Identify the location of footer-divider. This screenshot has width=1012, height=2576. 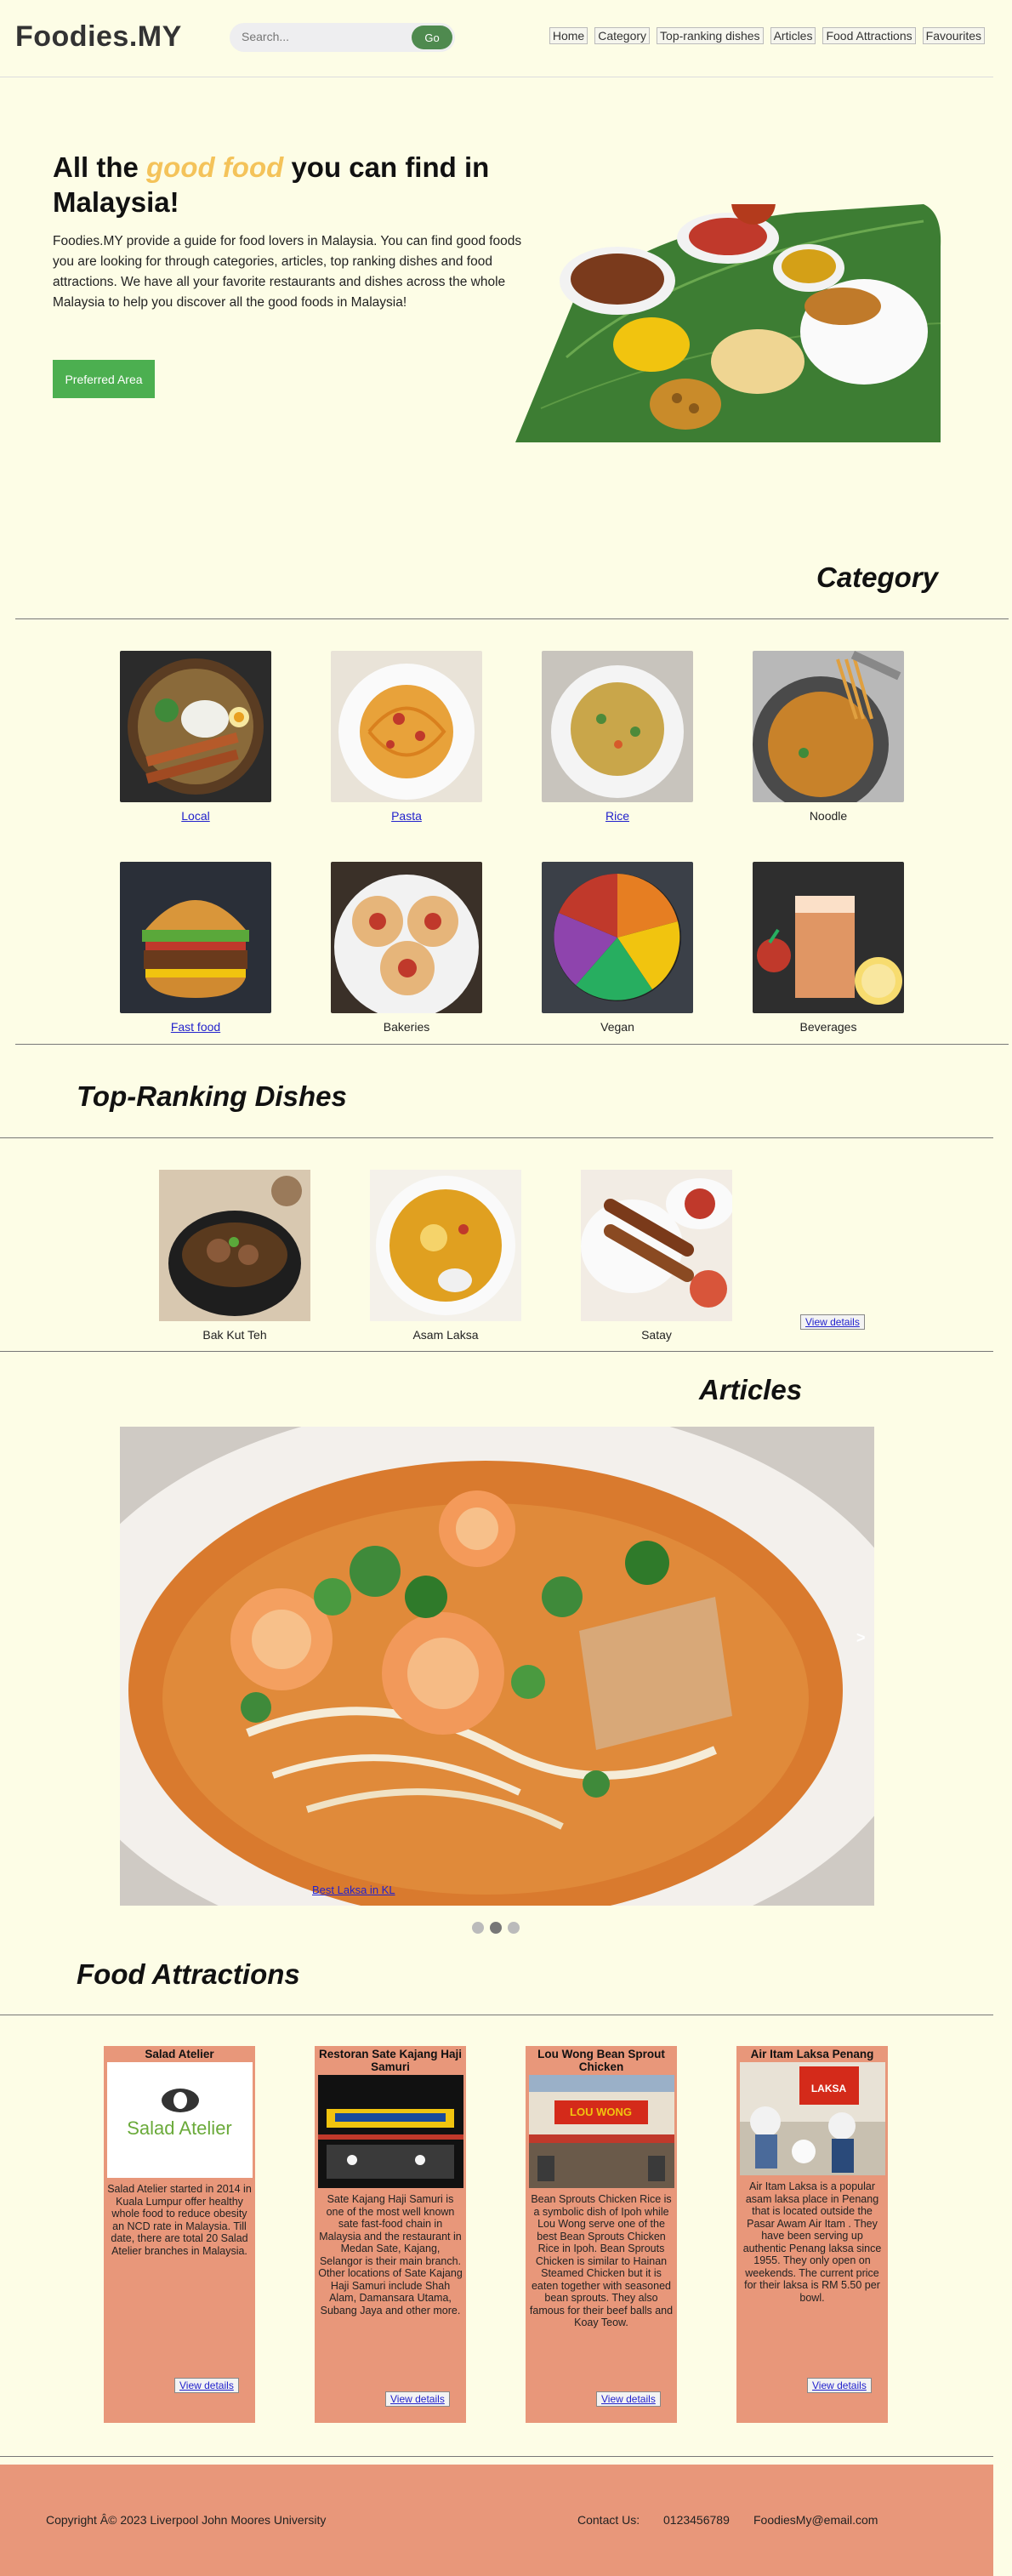
(496, 2457).